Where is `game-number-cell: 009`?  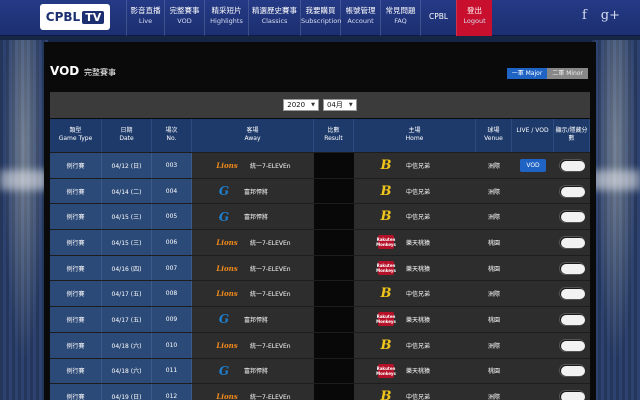 game-number-cell: 009 is located at coordinates (172, 319).